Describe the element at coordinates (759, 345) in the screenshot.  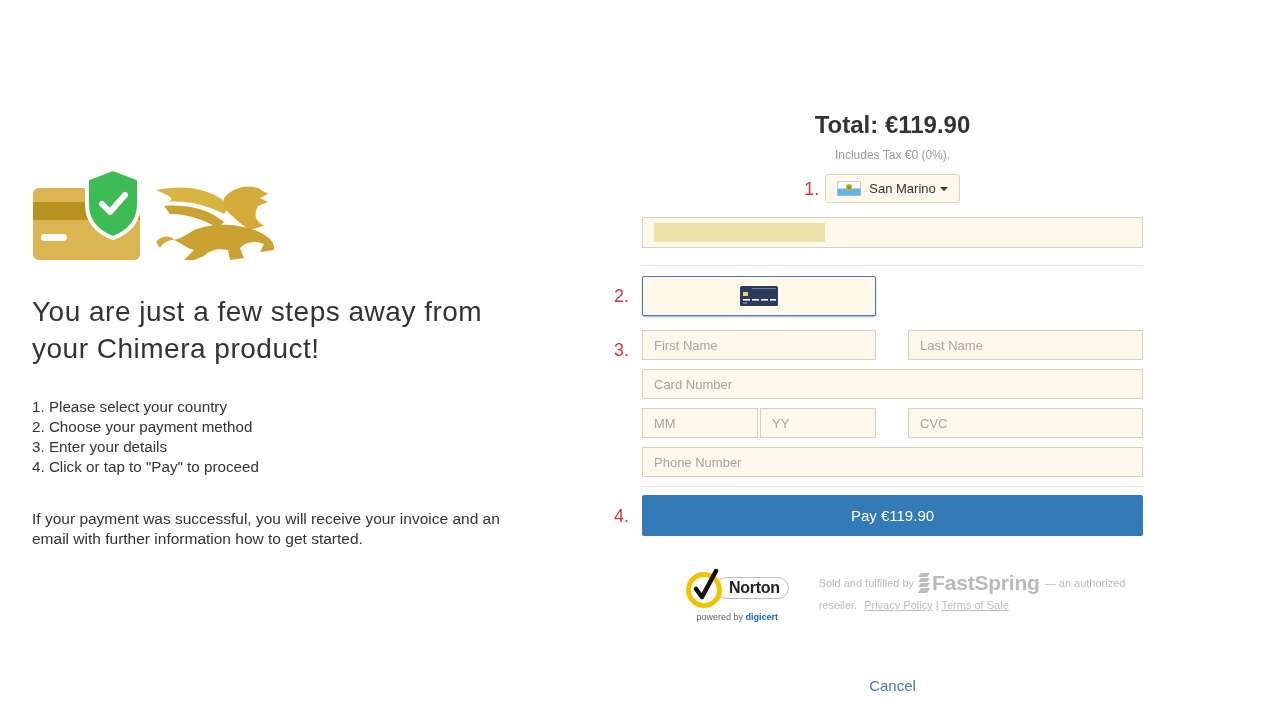
I see `input-field: First Name` at that location.